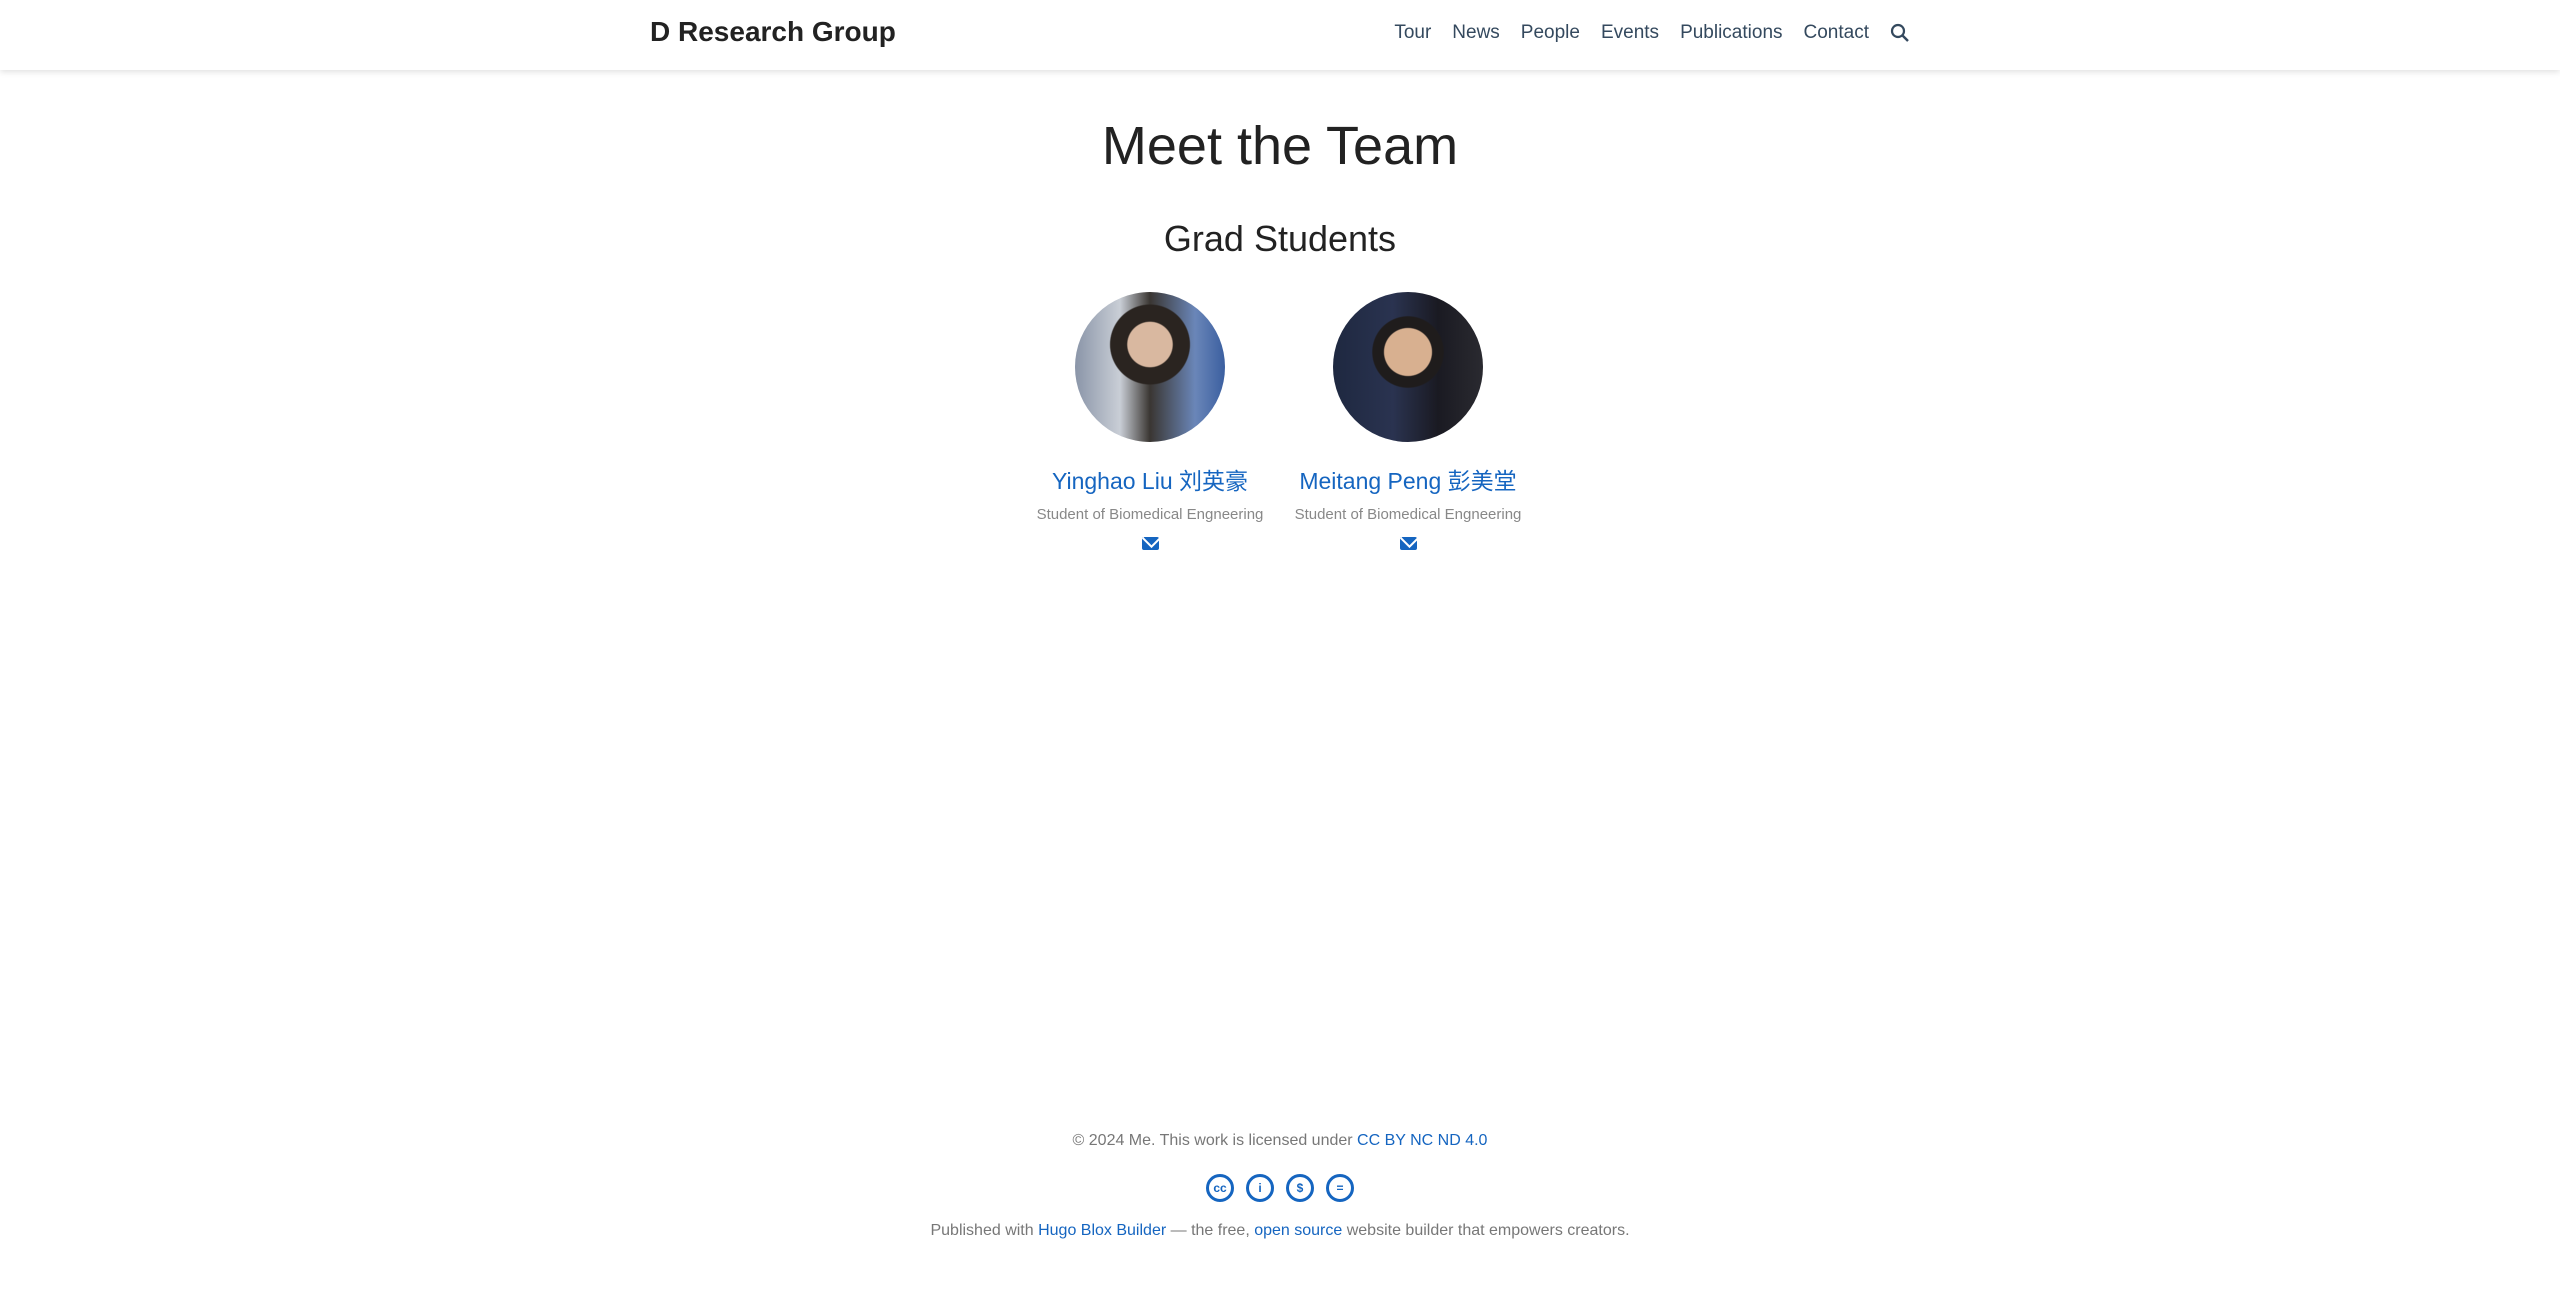 The height and width of the screenshot is (1313, 2560). I want to click on hugo-link: Hugo Blox Builder, so click(1102, 1230).